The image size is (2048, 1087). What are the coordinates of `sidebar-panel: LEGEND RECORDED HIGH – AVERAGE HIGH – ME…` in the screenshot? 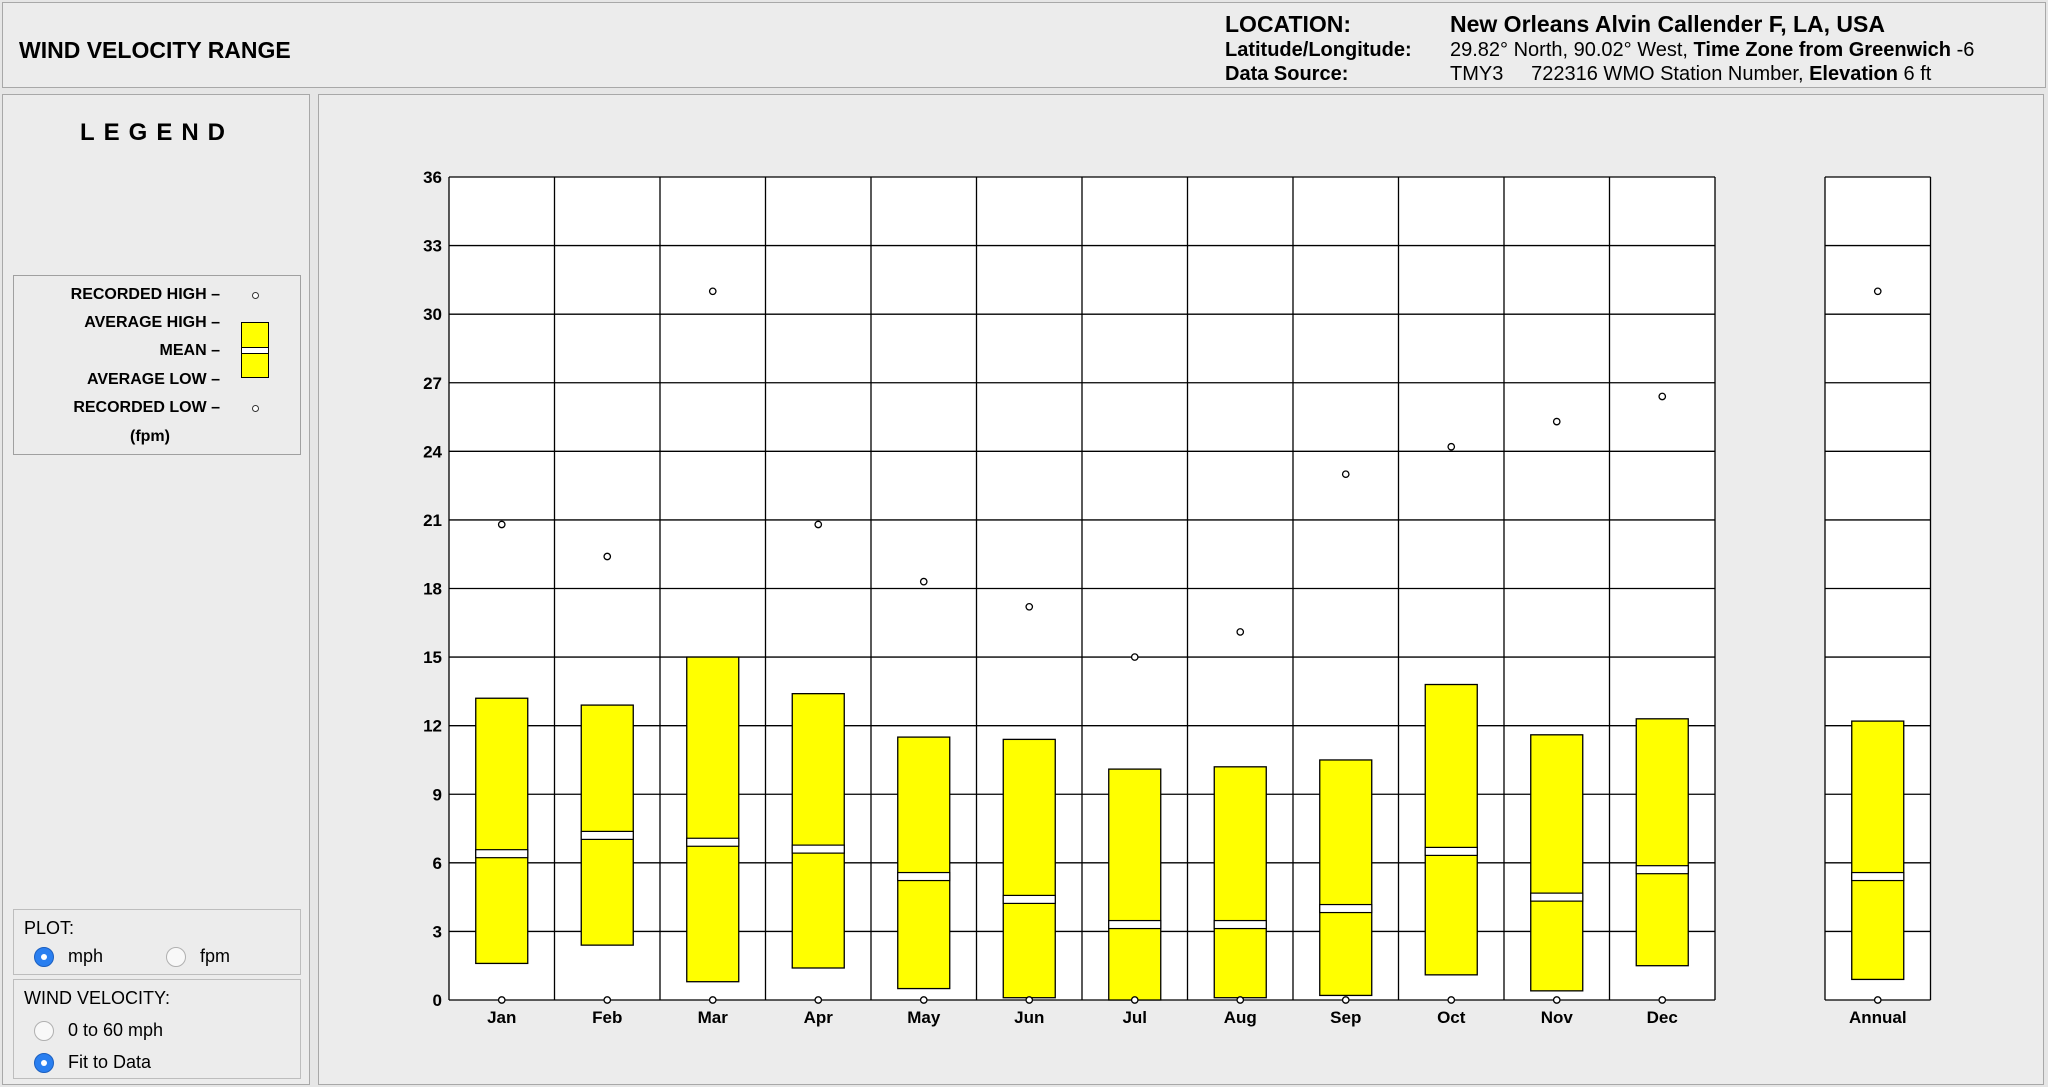 It's located at (156, 589).